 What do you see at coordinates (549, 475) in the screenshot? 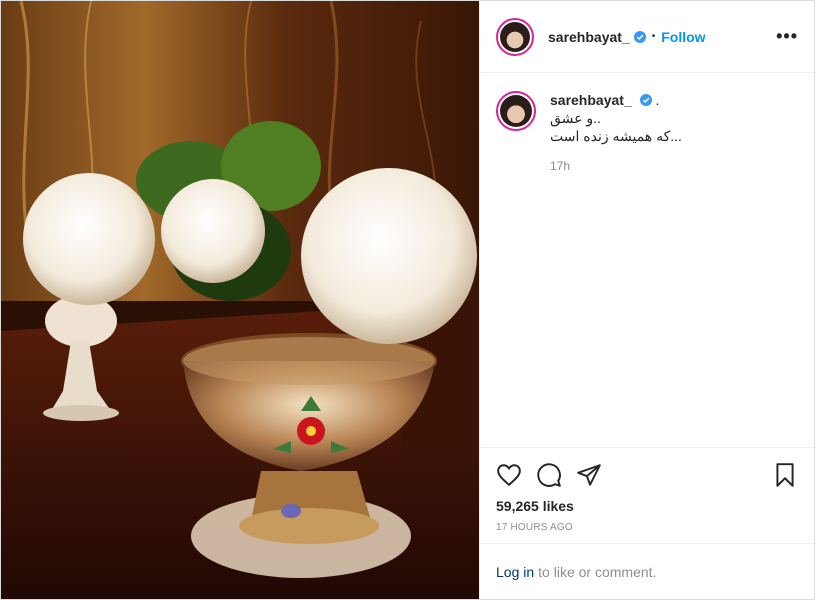
I see `comment-icon` at bounding box center [549, 475].